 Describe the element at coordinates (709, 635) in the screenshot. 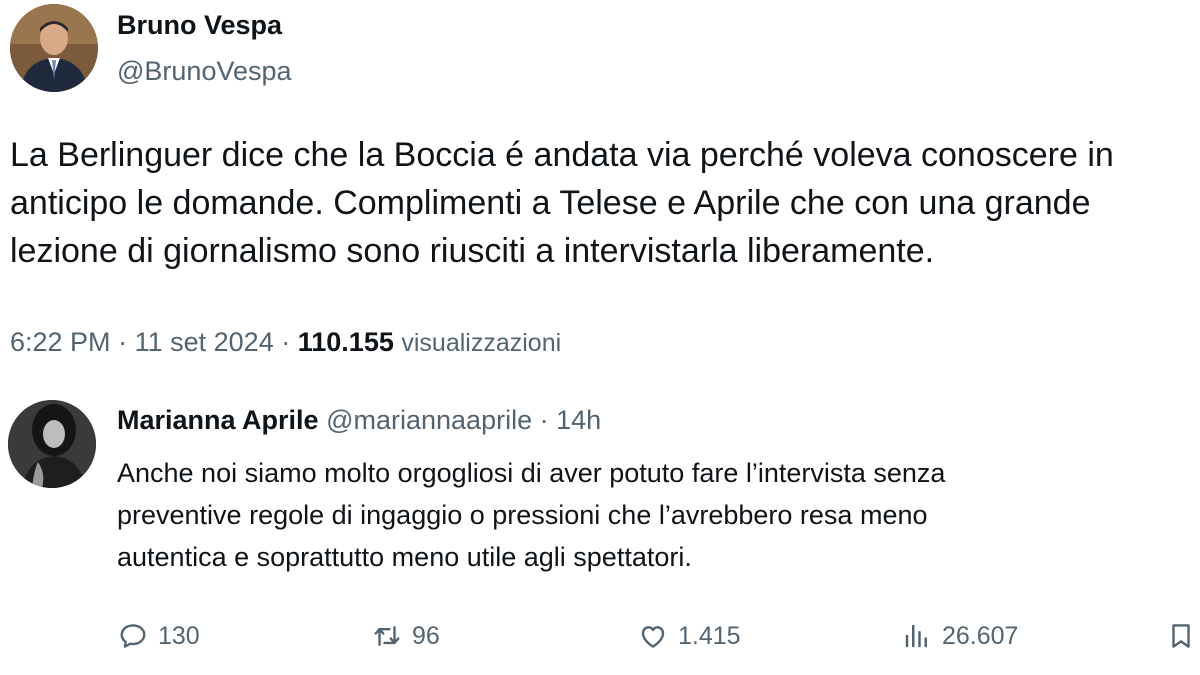

I see `like-count: 1.415` at that location.